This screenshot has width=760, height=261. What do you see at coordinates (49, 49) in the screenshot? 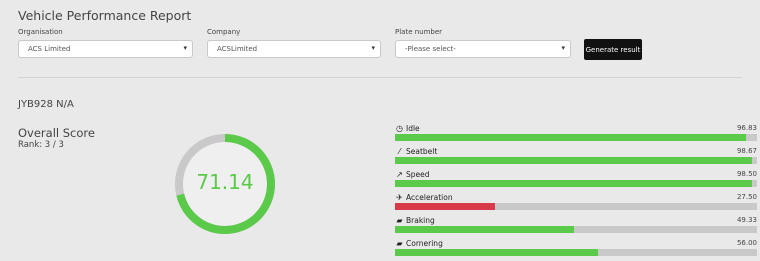
I see `organisation-select-value: ACS Limited` at bounding box center [49, 49].